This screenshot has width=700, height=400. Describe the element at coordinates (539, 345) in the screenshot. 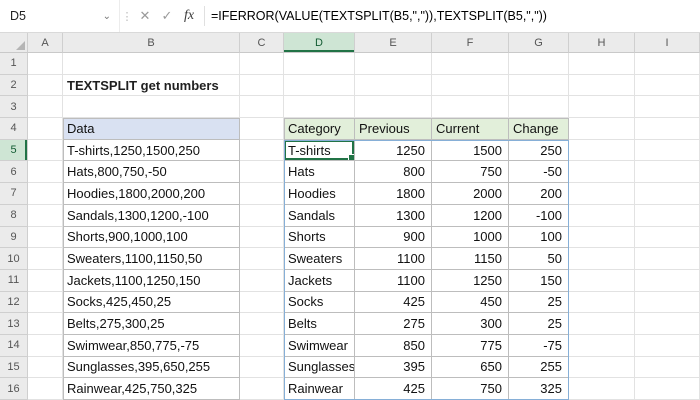

I see `table-cell: -75` at that location.